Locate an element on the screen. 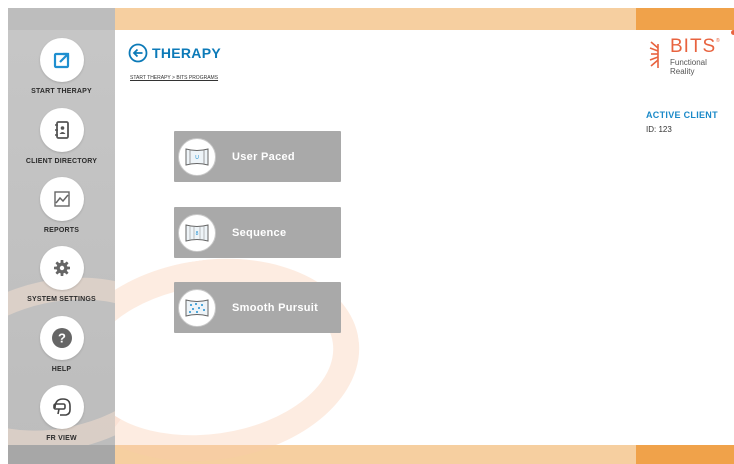 This screenshot has height=464, width=734. contact-book-icon is located at coordinates (61, 130).